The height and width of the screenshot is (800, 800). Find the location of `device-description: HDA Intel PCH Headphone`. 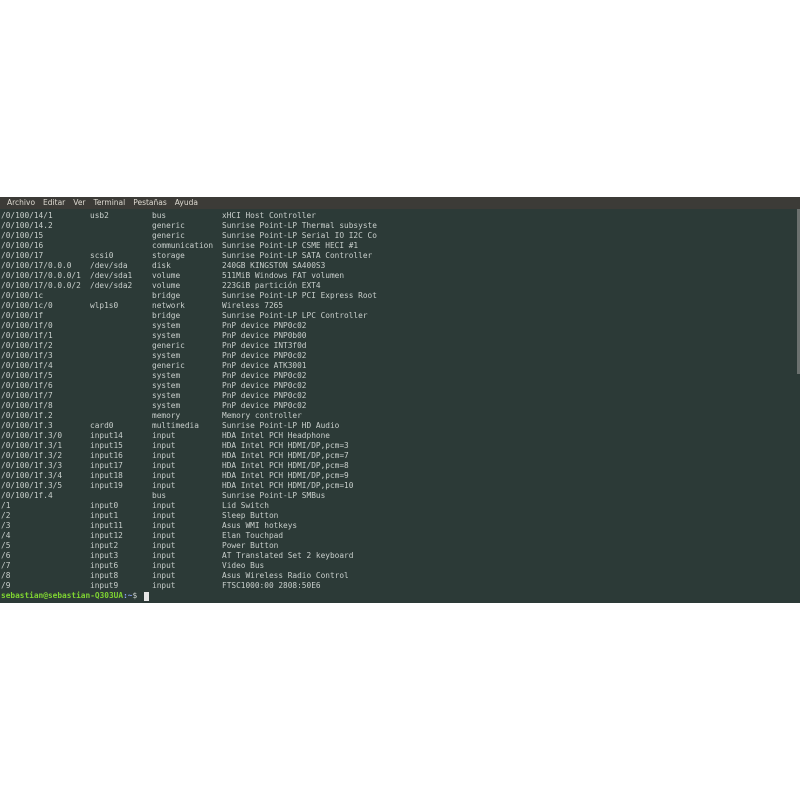

device-description: HDA Intel PCH Headphone is located at coordinates (276, 435).